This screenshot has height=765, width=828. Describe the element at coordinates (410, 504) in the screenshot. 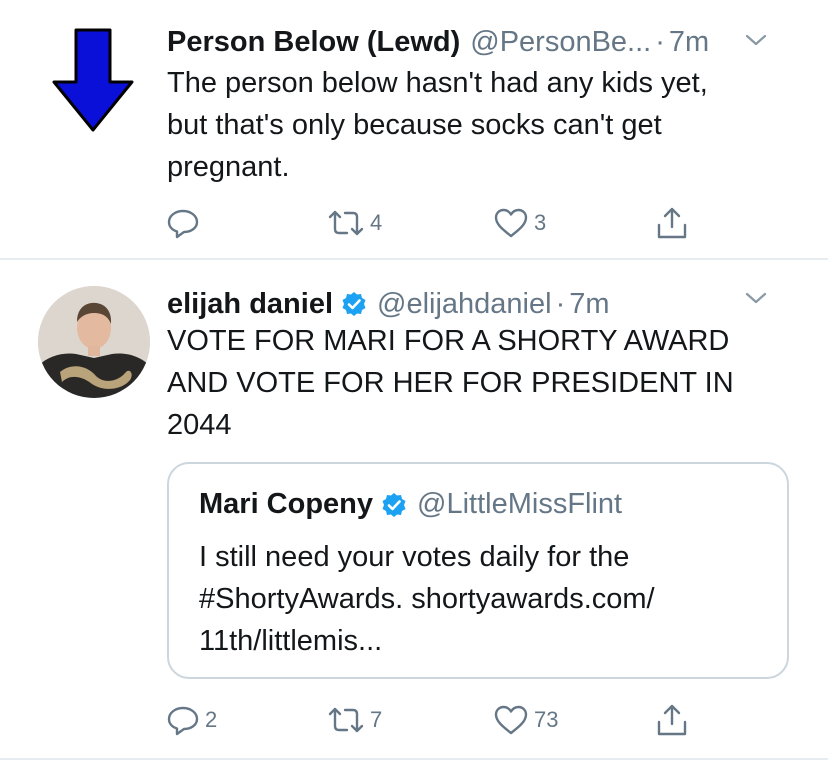

I see `quoted-tweet-header: Mari Copeny @LittleMissFlint` at that location.